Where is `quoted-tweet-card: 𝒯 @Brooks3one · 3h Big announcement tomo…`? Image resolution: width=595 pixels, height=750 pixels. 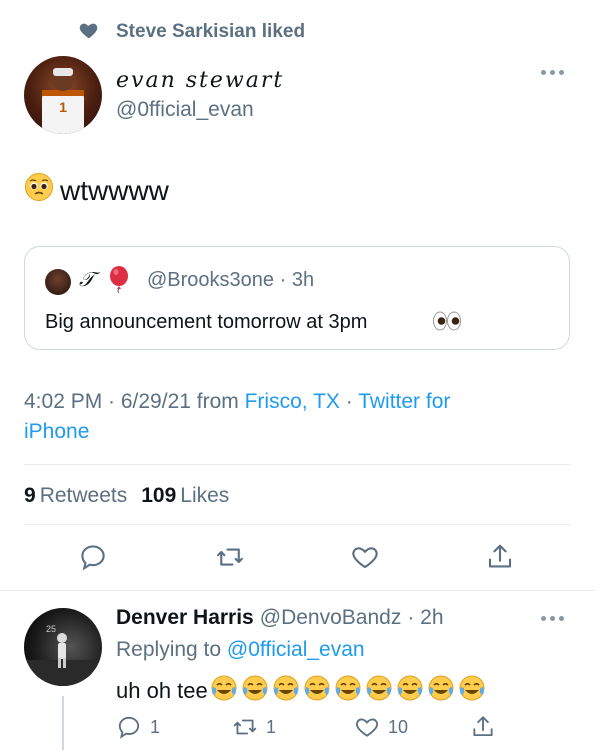 quoted-tweet-card: 𝒯 @Brooks3one · 3h Big announcement tomo… is located at coordinates (297, 298).